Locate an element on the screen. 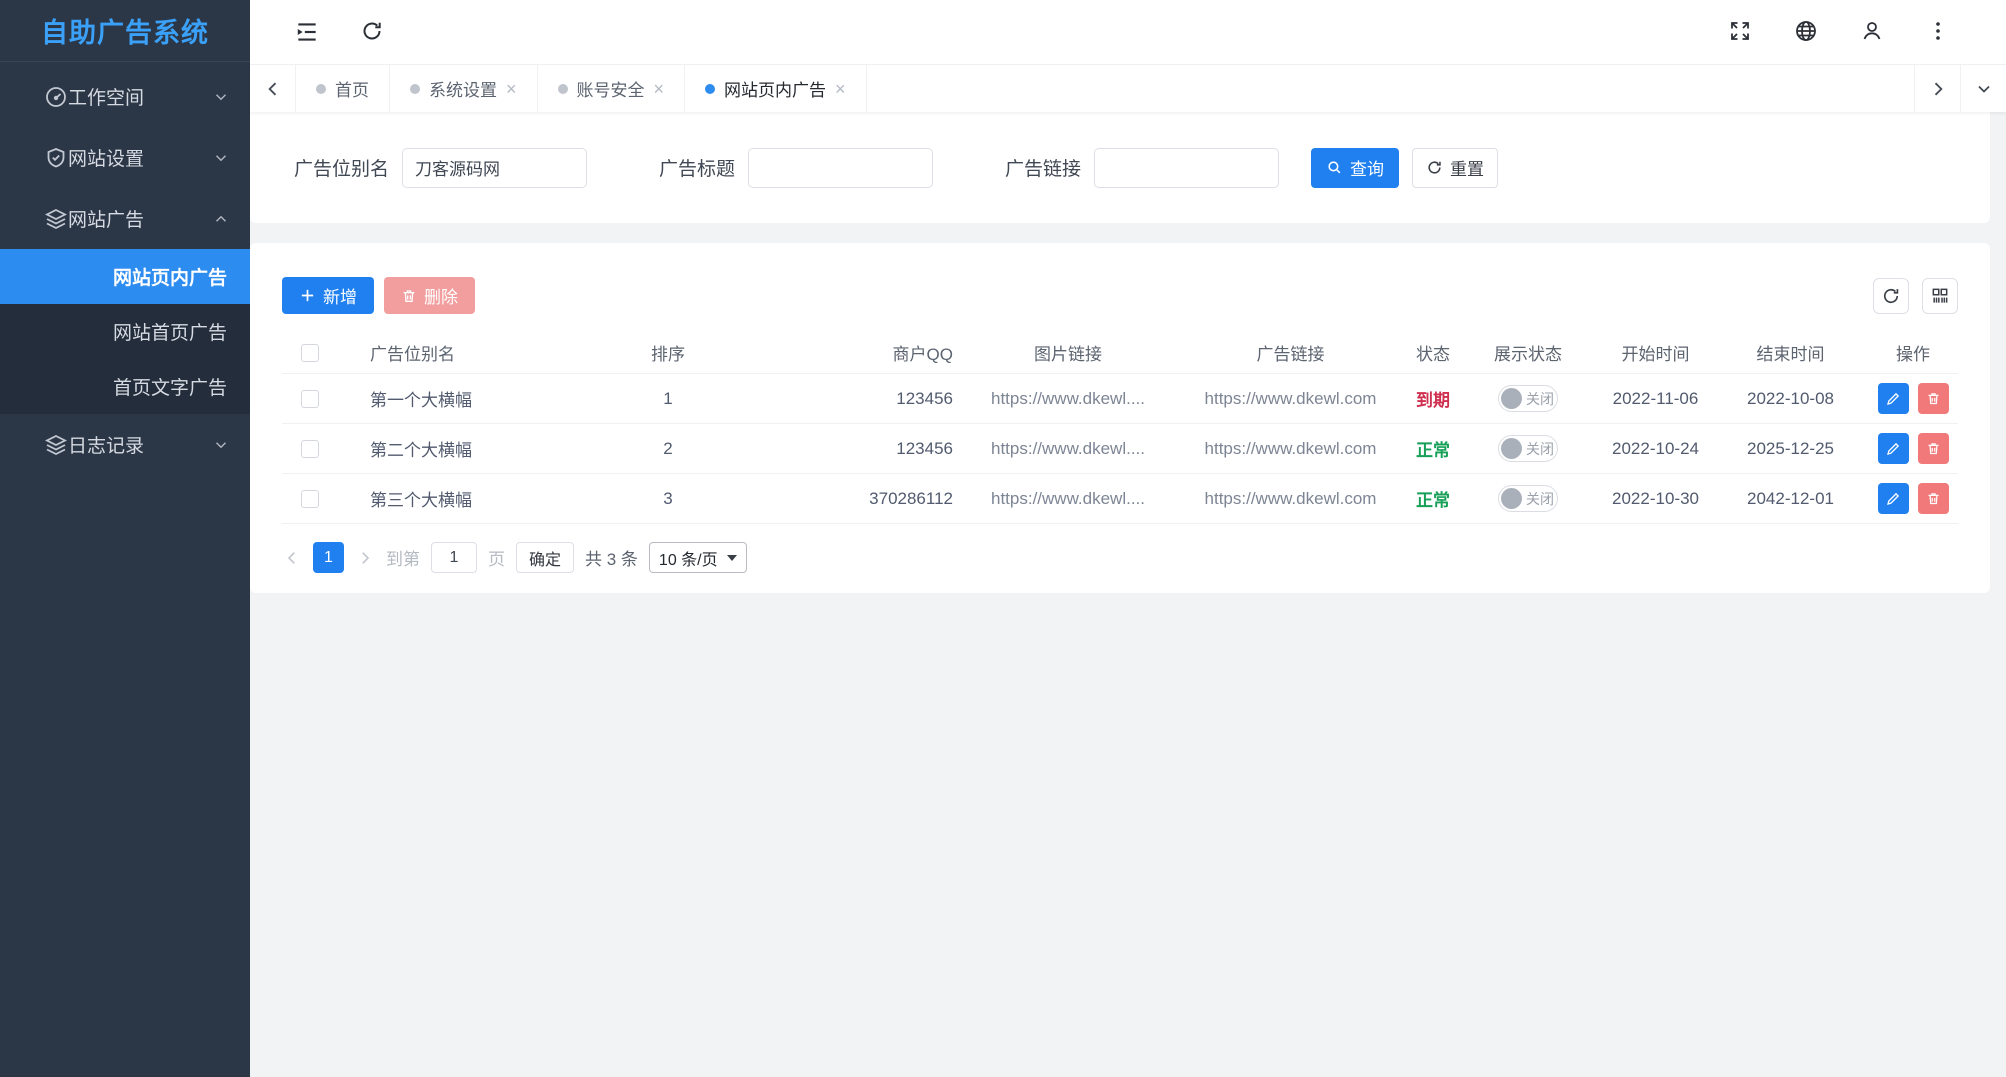 The width and height of the screenshot is (2006, 1077). sidebar-item-logs: 日志记录 is located at coordinates (125, 444).